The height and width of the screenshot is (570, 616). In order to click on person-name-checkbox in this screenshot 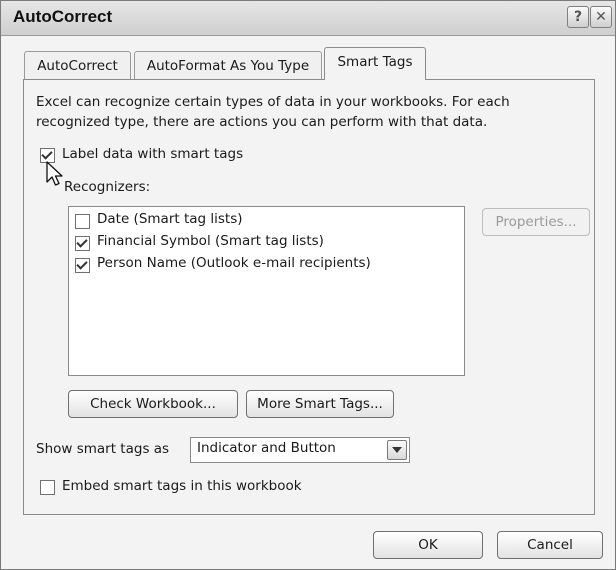, I will do `click(82, 265)`.